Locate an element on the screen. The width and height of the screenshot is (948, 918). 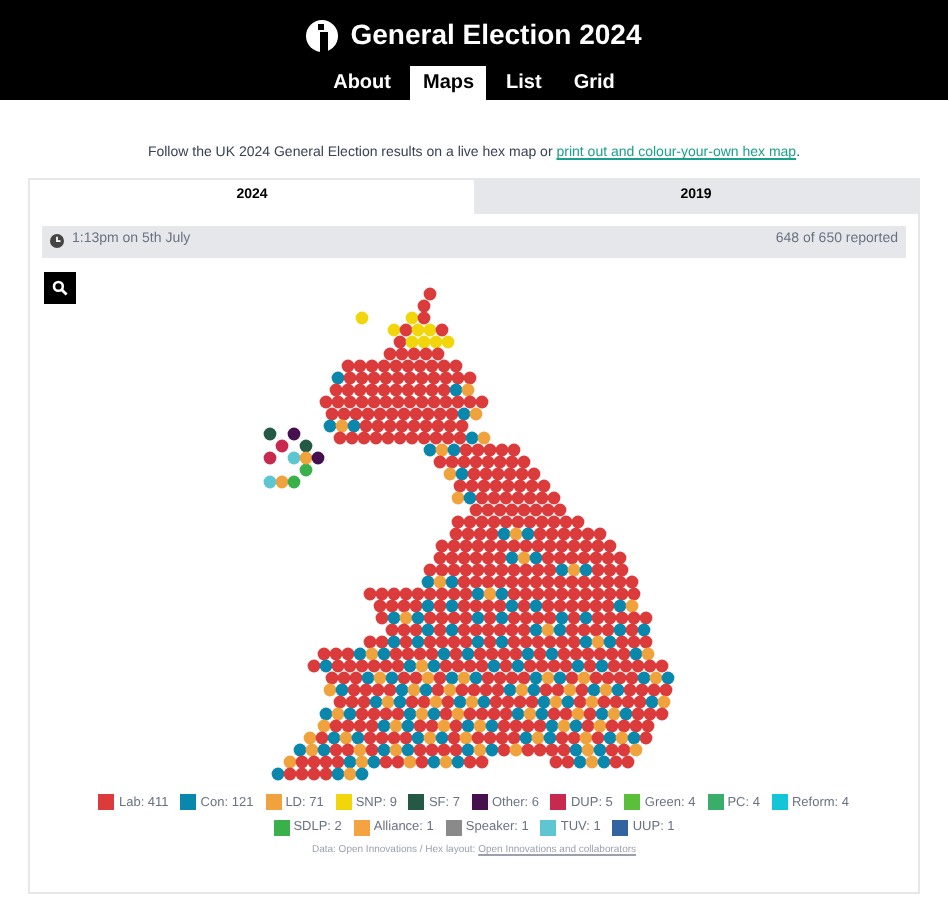
logo-icon is located at coordinates (322, 35).